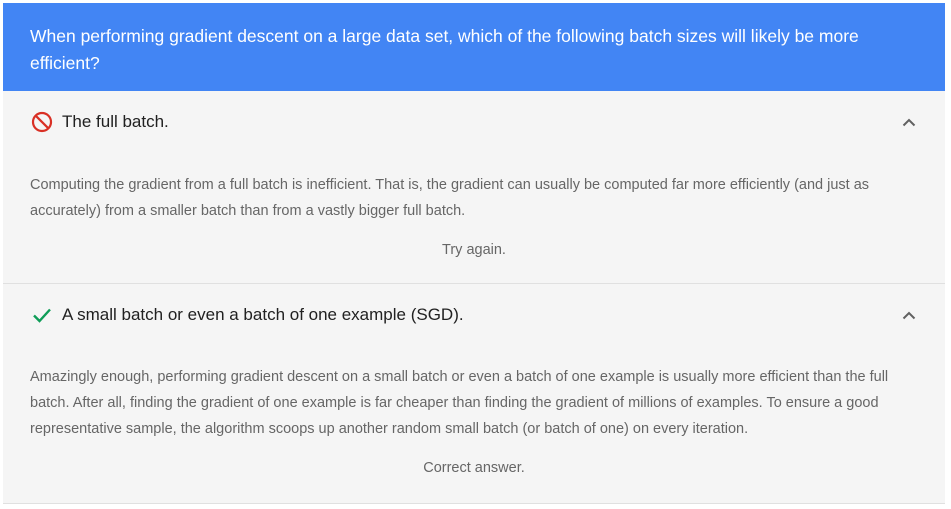 Image resolution: width=951 pixels, height=509 pixels. Describe the element at coordinates (42, 122) in the screenshot. I see `prohibited-icon` at that location.